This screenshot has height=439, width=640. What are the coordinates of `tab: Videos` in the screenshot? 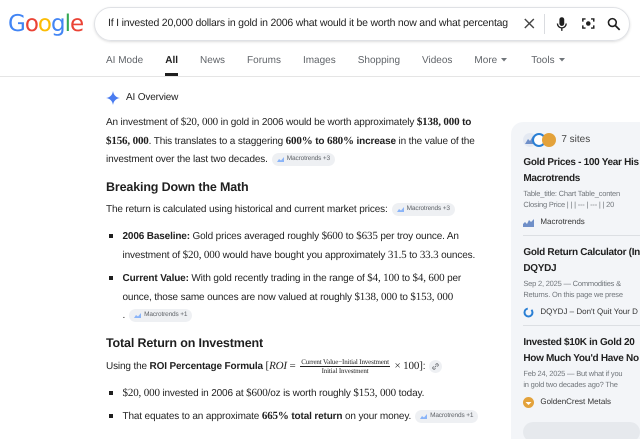 It's located at (437, 63).